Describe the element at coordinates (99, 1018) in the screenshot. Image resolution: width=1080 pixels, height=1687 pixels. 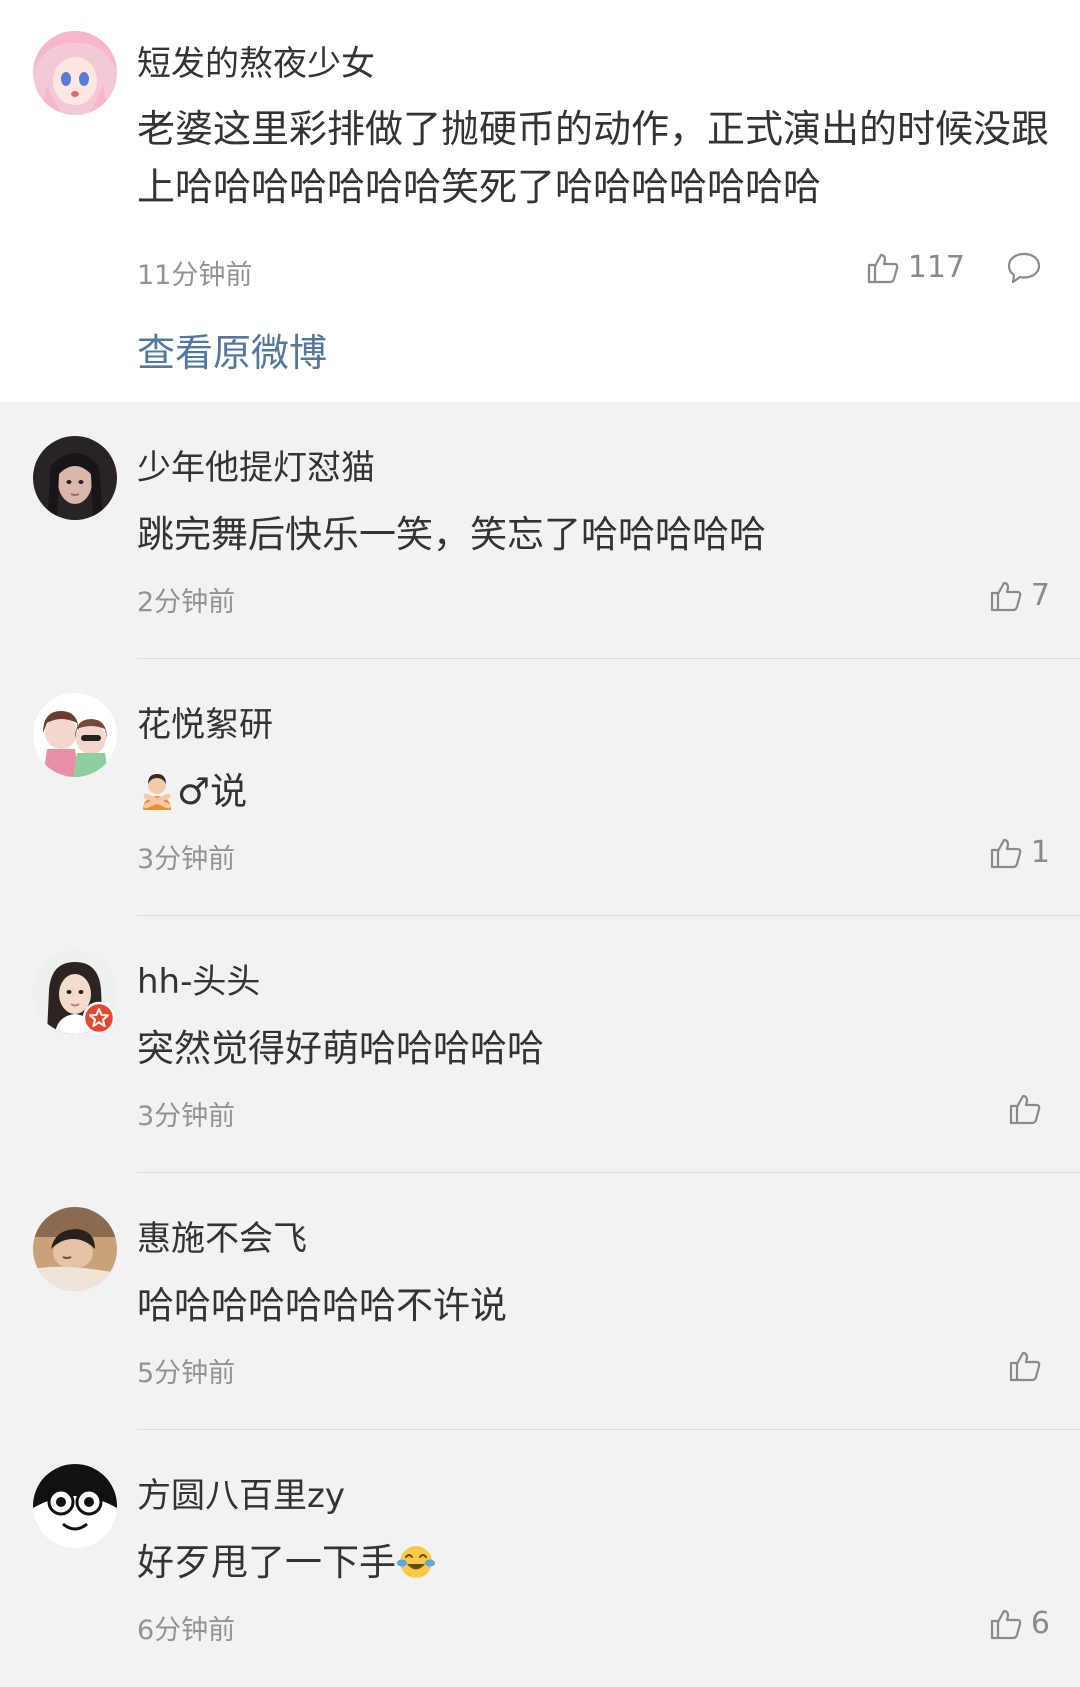
I see `verified-badge-icon` at that location.